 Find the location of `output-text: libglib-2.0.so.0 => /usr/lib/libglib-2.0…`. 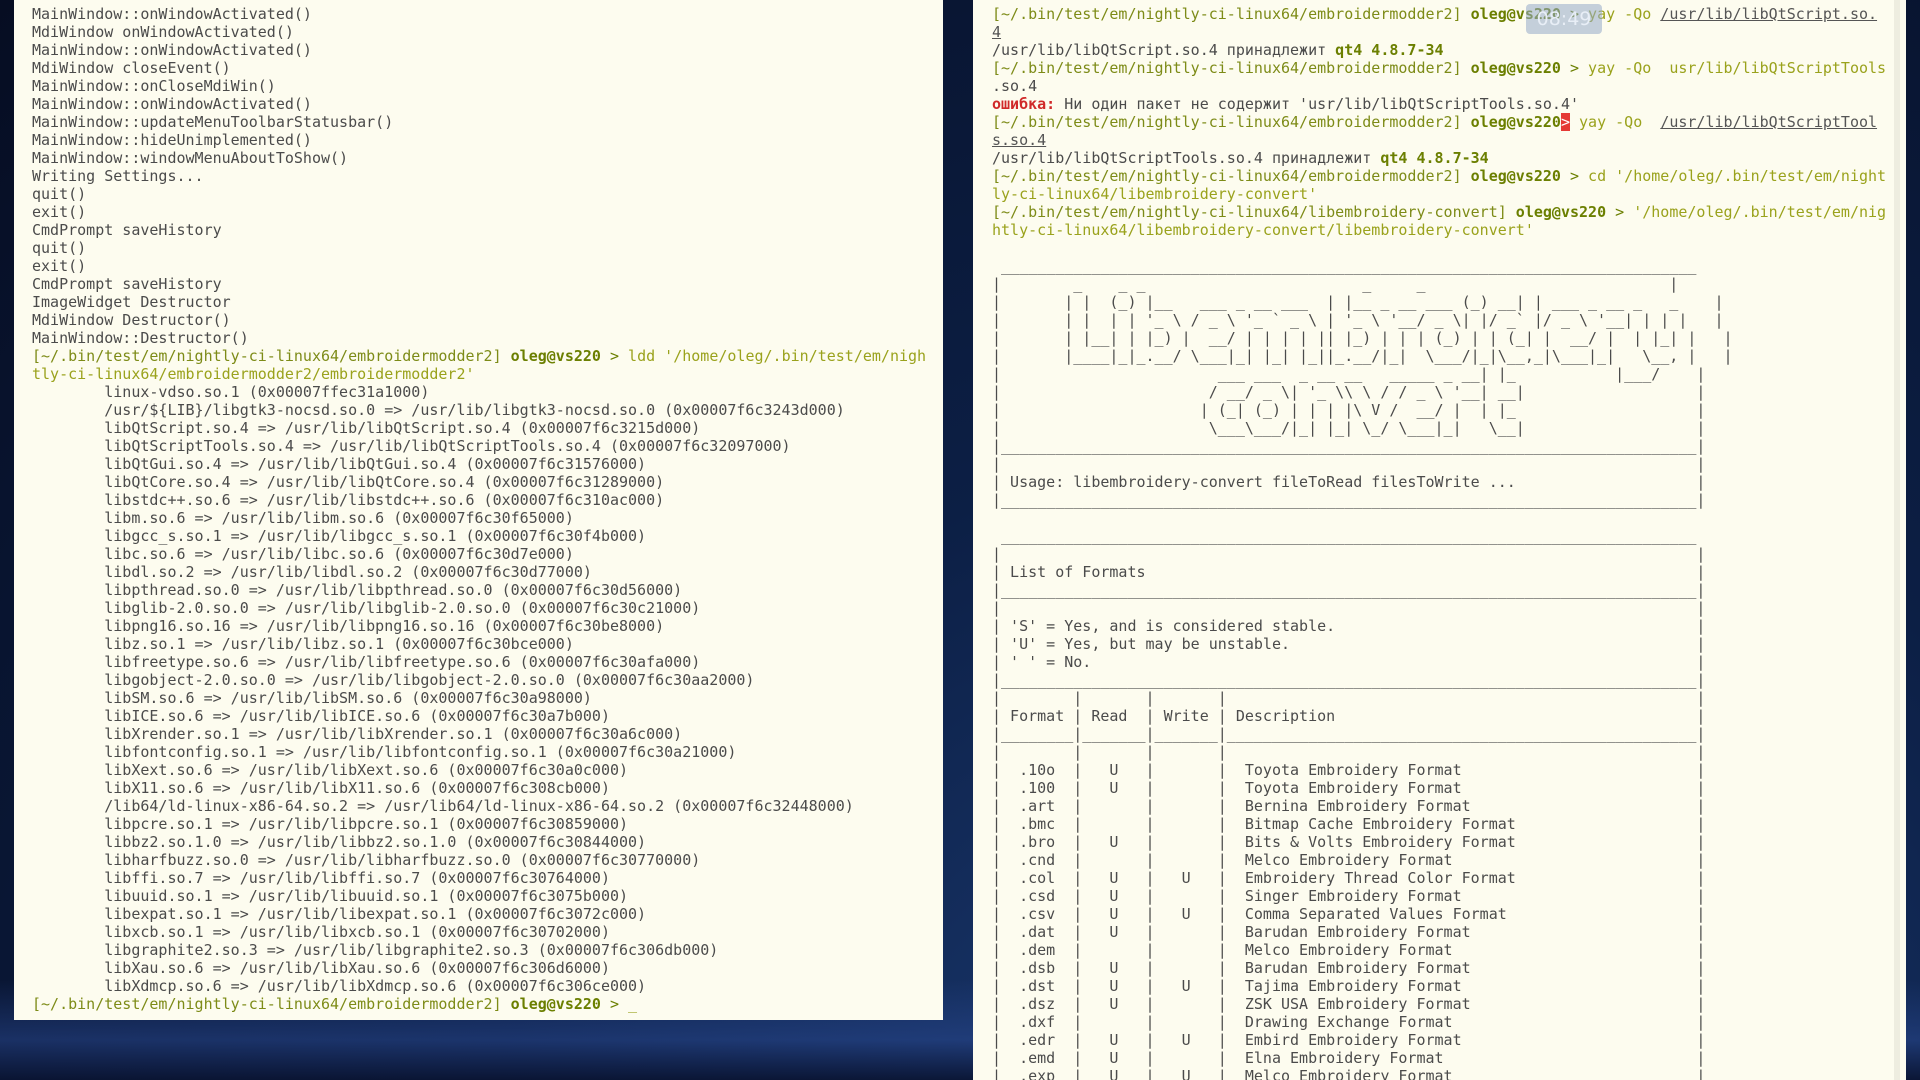

output-text: libglib-2.0.so.0 => /usr/lib/libglib-2.0… is located at coordinates (366, 608).